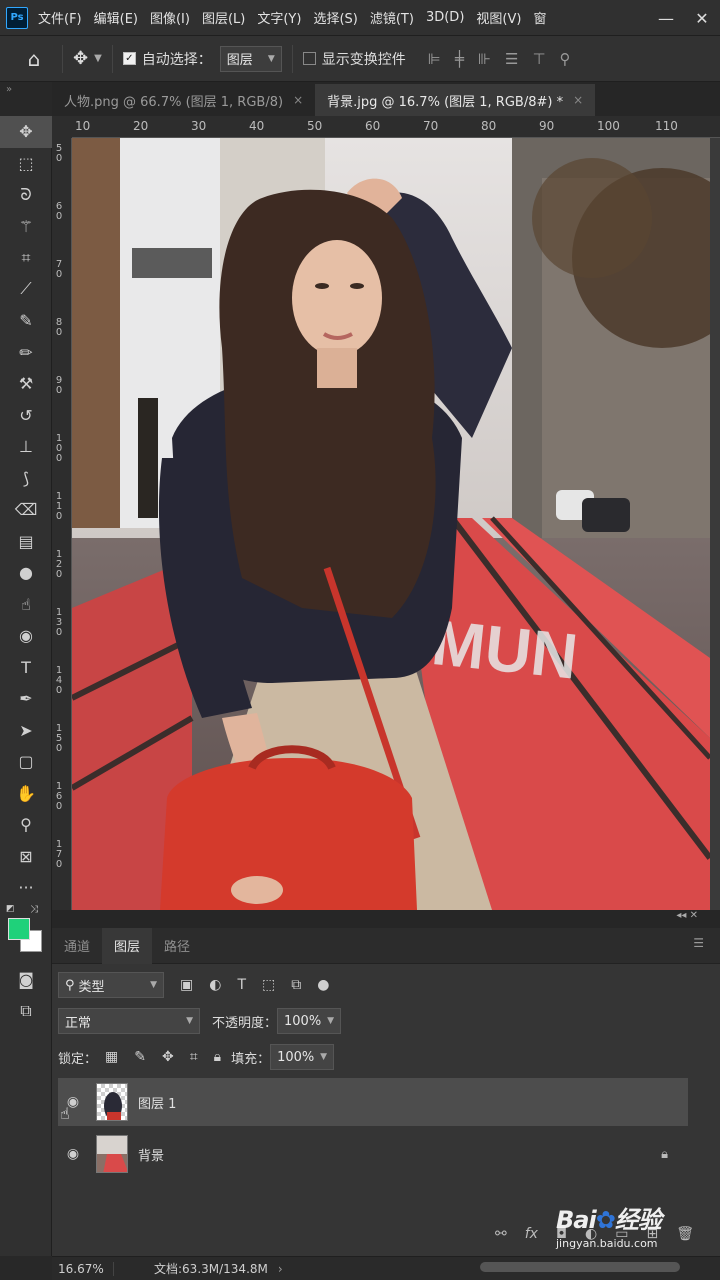 The image size is (720, 1280). Describe the element at coordinates (215, 985) in the screenshot. I see `filter-adjustment-icon: ◐` at that location.